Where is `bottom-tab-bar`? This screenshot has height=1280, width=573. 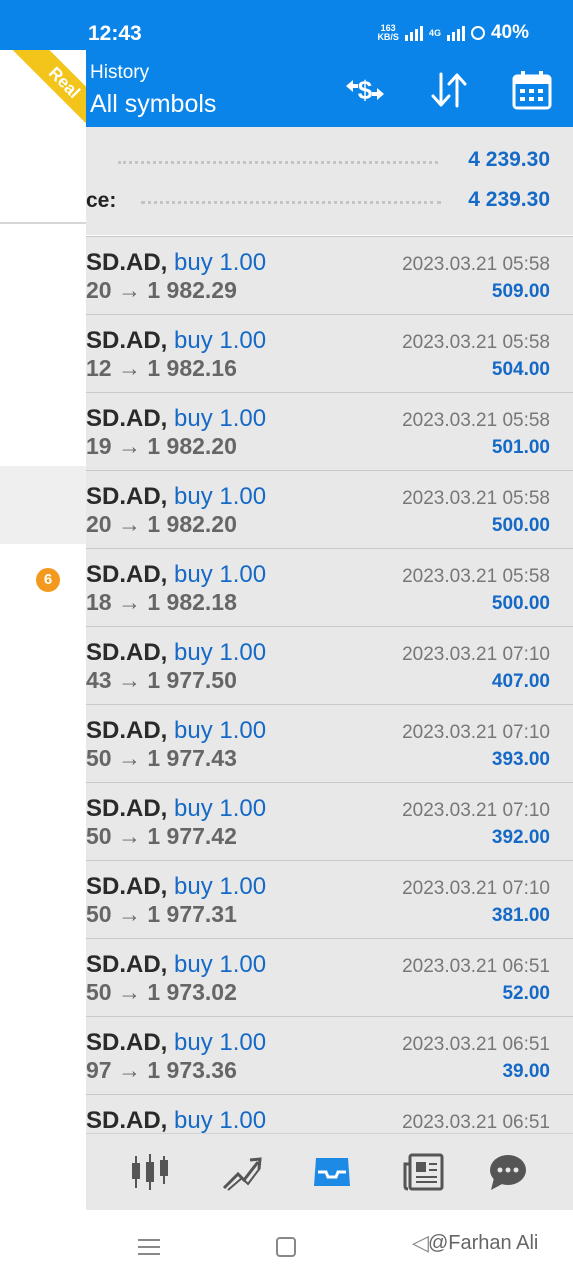
bottom-tab-bar is located at coordinates (329, 1172).